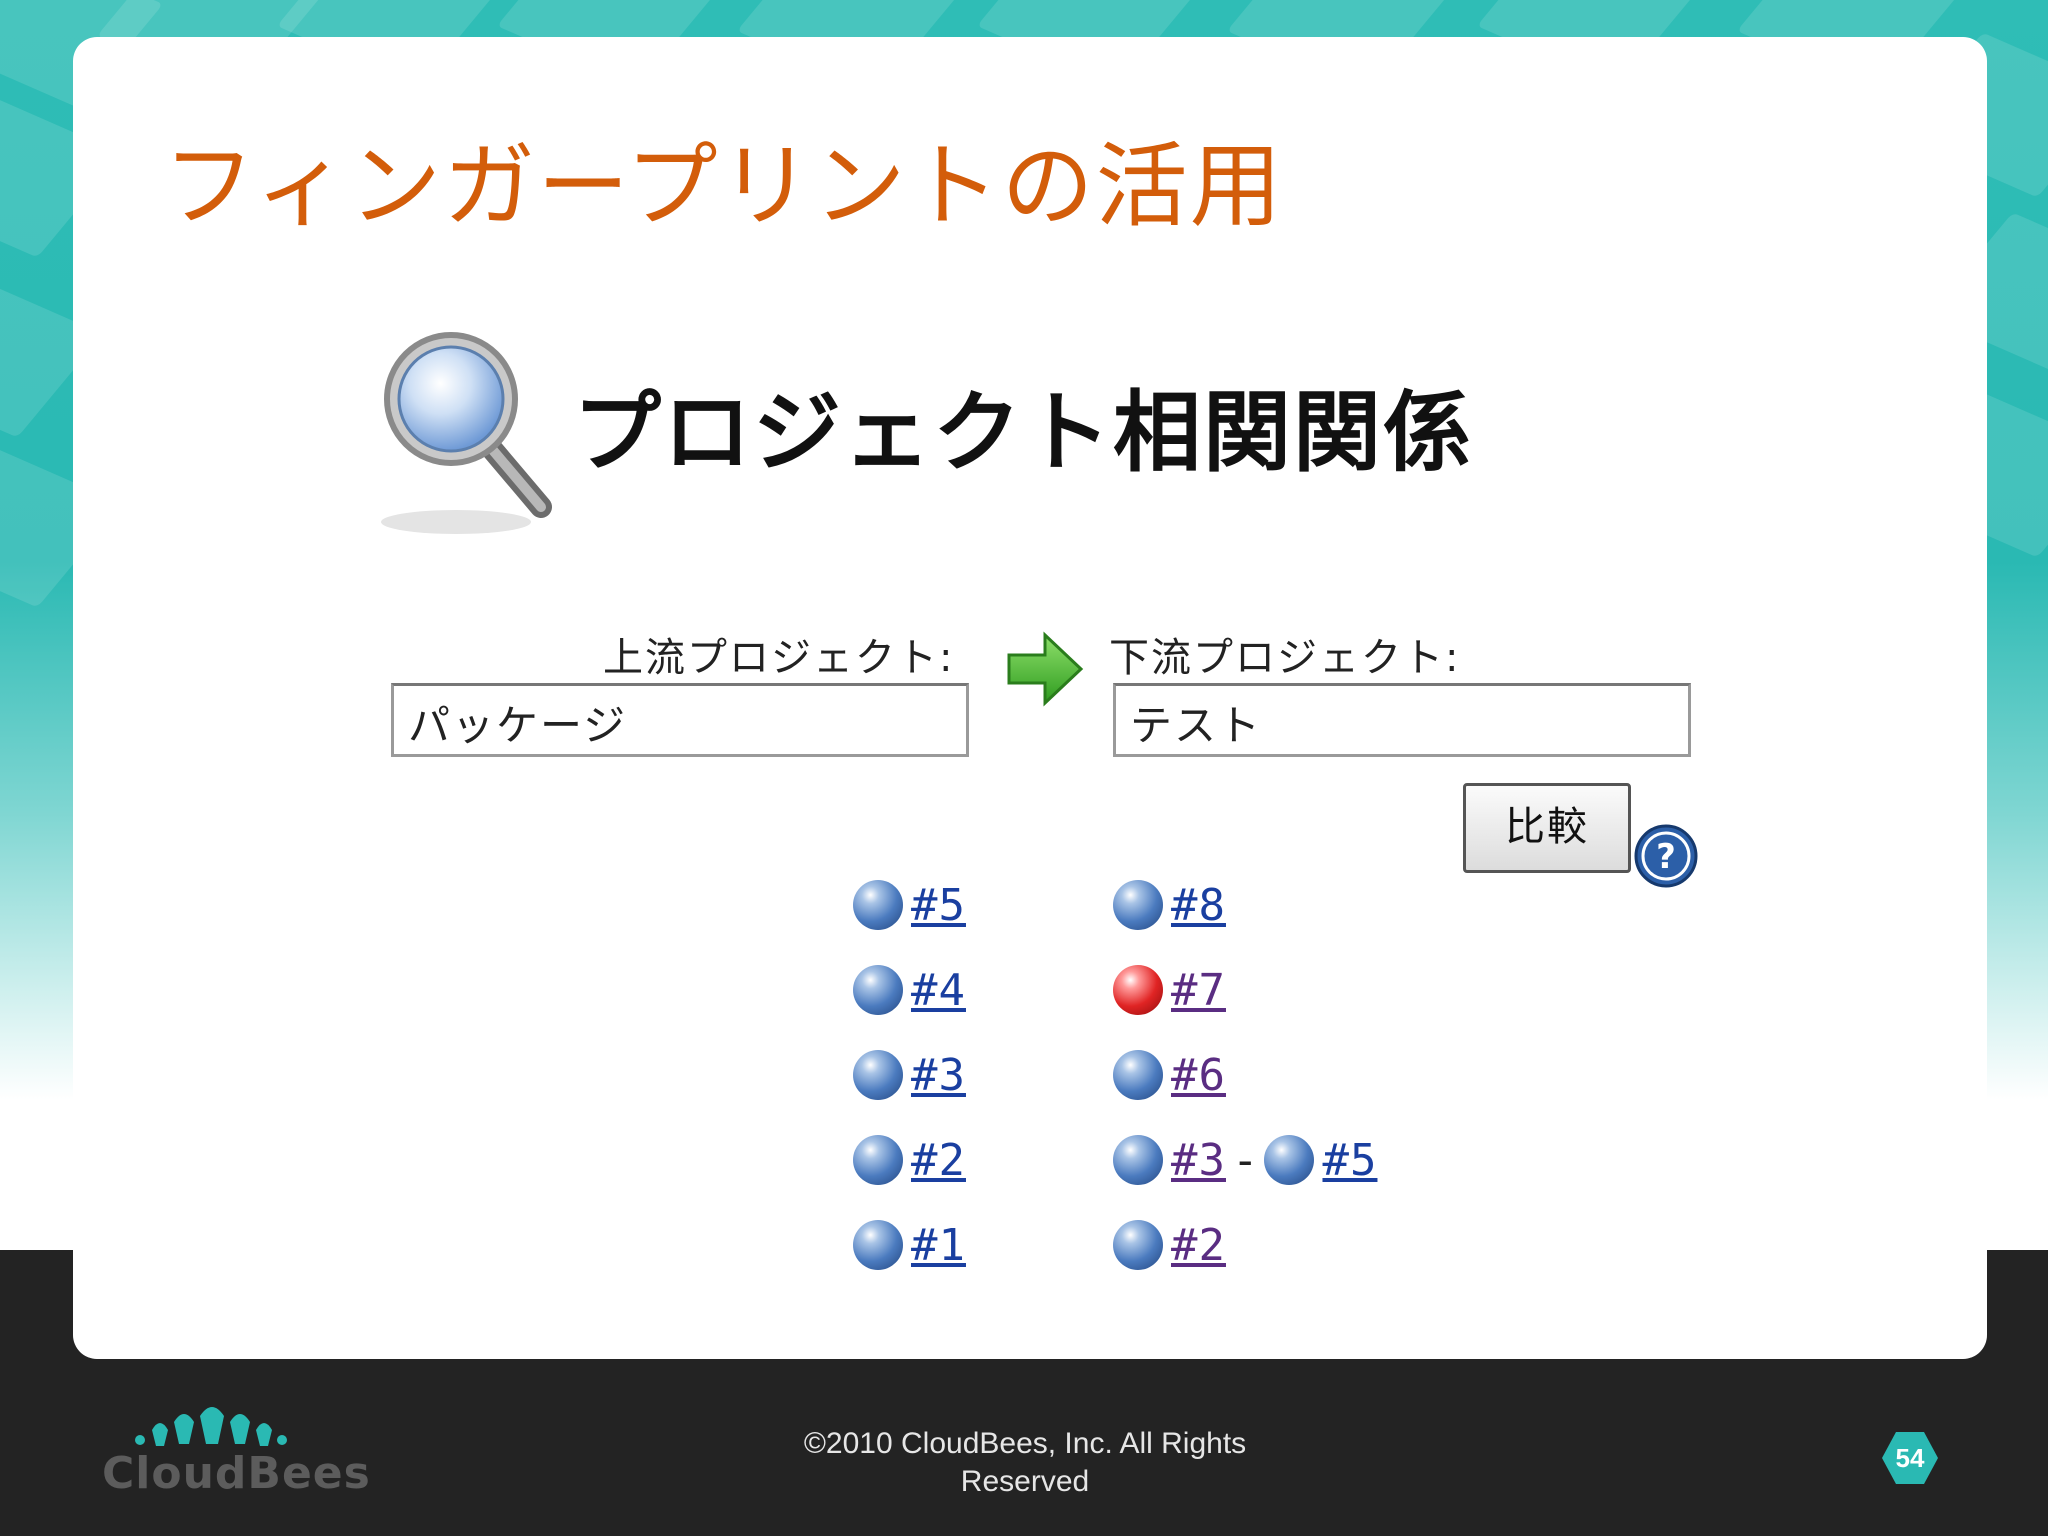  I want to click on upstream-label: 上流プロジェクト:, so click(779, 658).